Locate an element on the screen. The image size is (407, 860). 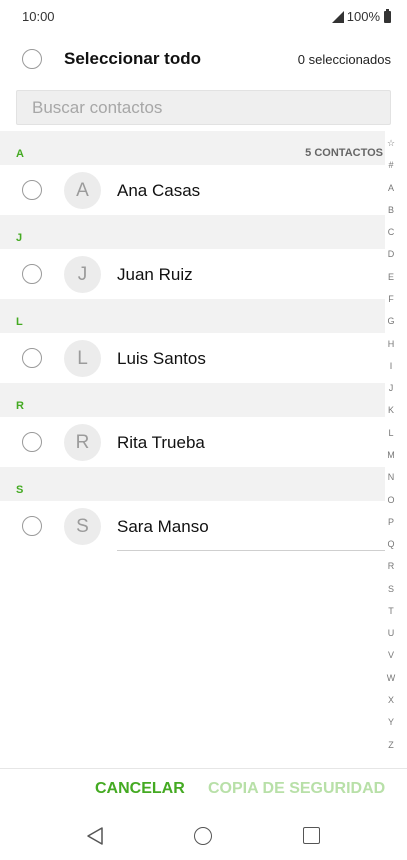
contact-row: A Ana Casas is located at coordinates (192, 190).